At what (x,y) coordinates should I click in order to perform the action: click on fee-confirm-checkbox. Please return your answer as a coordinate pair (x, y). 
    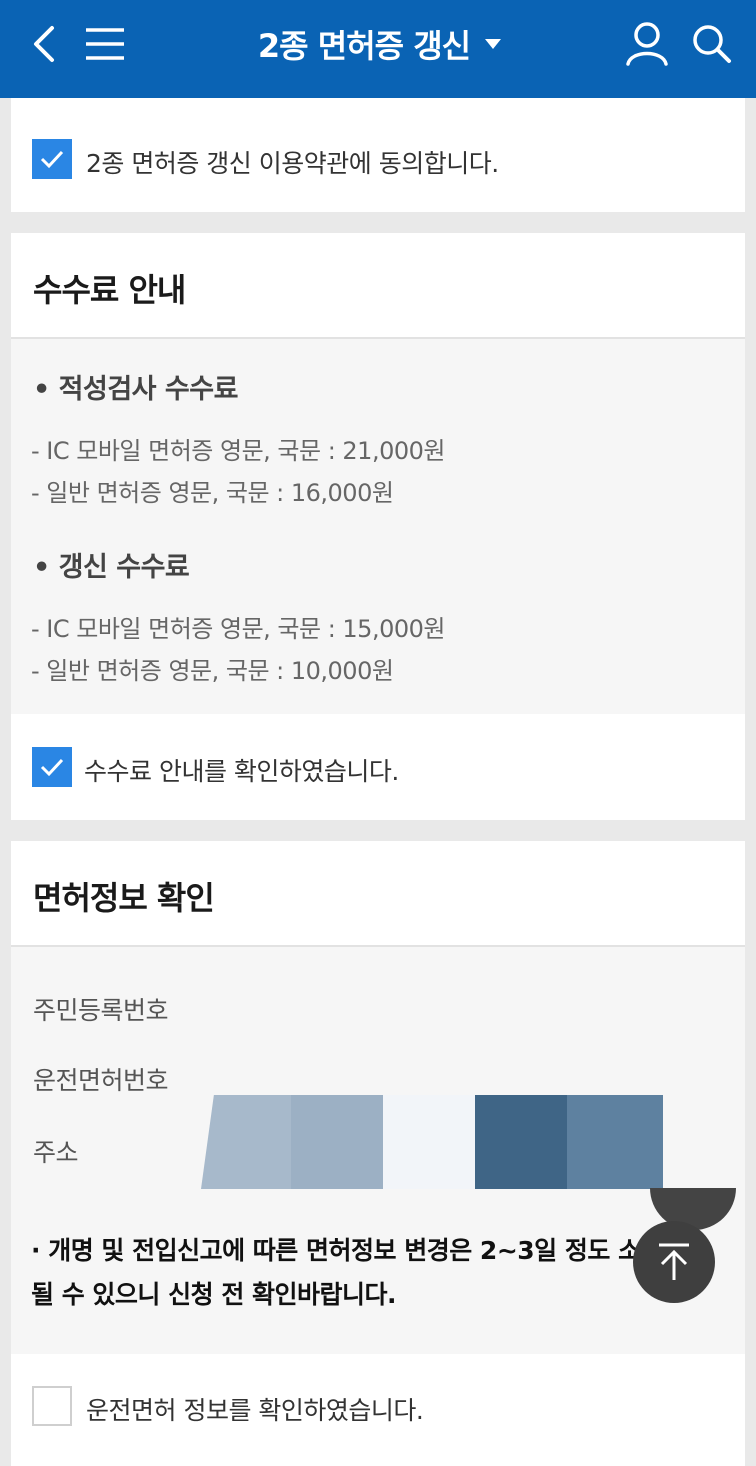
    Looking at the image, I should click on (52, 767).